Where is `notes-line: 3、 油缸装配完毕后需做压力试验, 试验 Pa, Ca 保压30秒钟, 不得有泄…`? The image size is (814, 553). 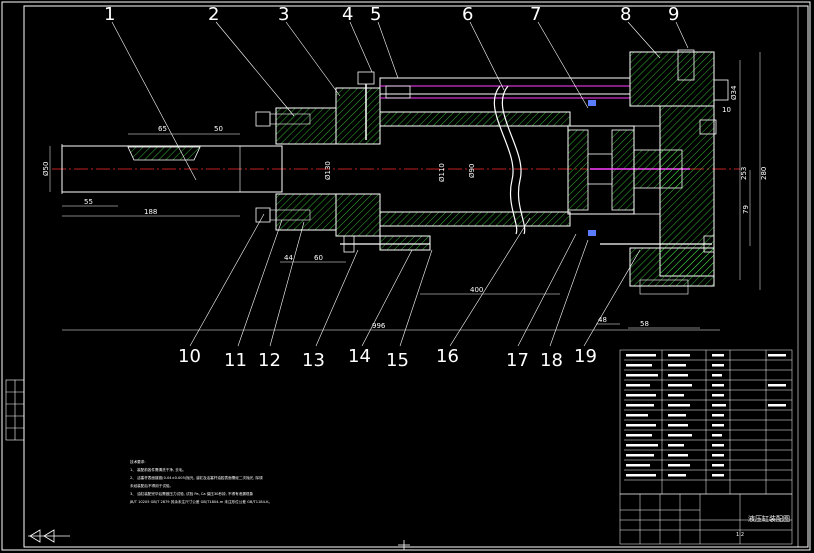
notes-line: 3、 油缸装配完毕后需做压力试验, 试验 Pa, Ca 保压30秒钟, 不得有泄… is located at coordinates (192, 494).